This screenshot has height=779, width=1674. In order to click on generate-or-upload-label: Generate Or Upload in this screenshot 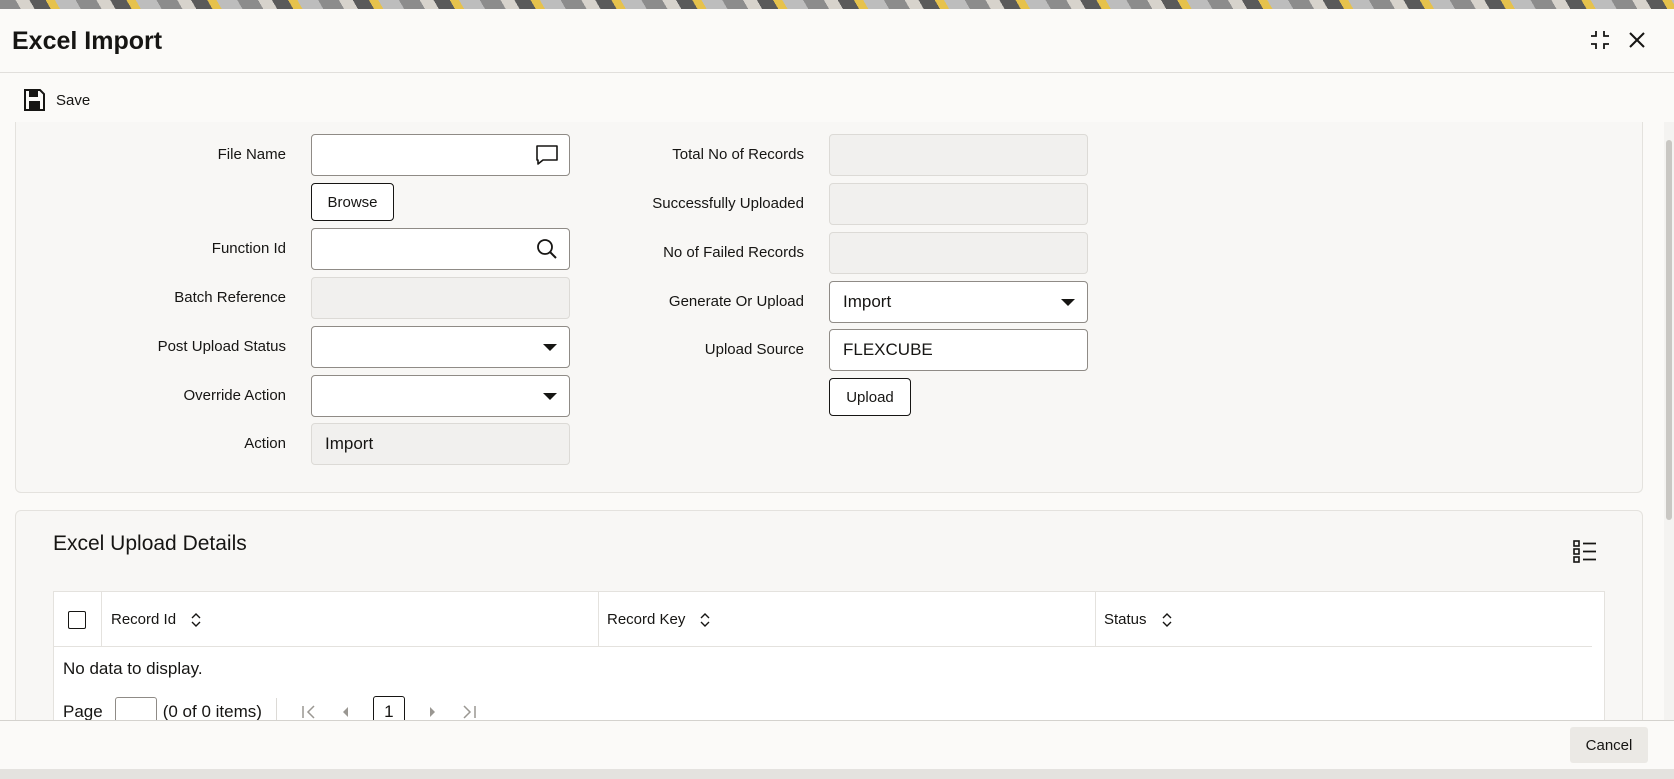, I will do `click(736, 301)`.